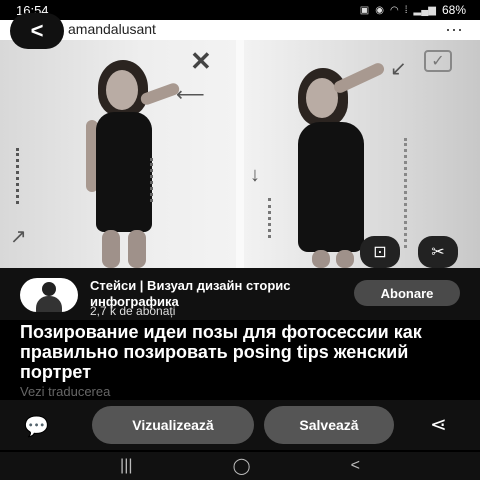  What do you see at coordinates (17, 176) in the screenshot?
I see `guide-dots-left` at bounding box center [17, 176].